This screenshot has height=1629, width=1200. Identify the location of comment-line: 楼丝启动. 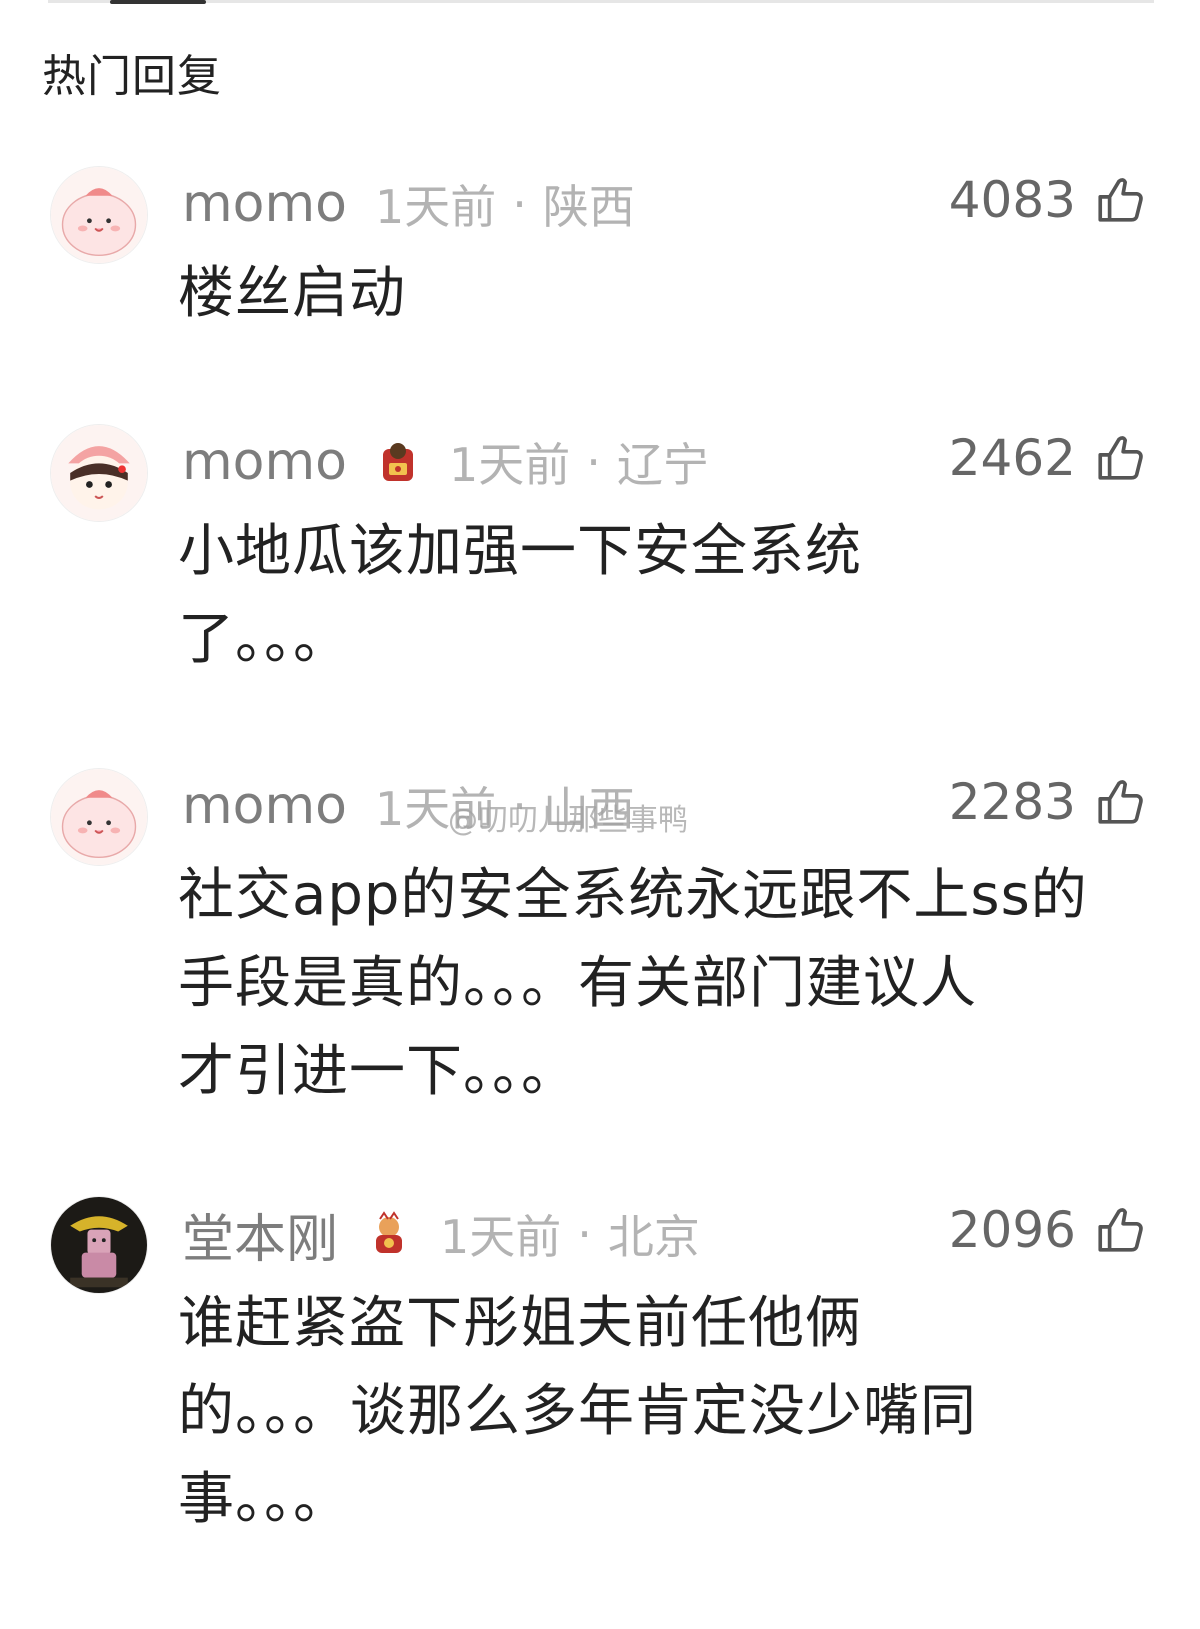
(292, 293).